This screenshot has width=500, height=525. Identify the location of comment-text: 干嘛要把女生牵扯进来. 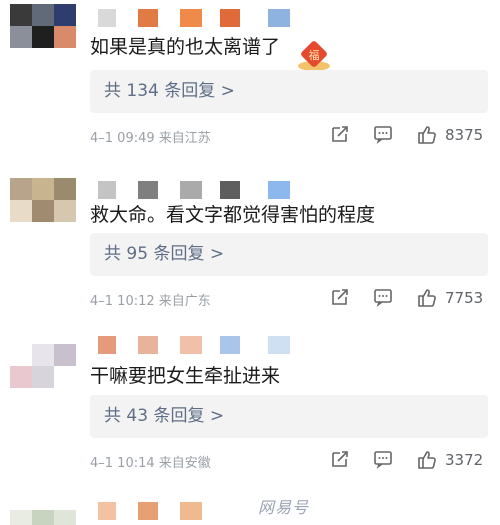
(185, 376).